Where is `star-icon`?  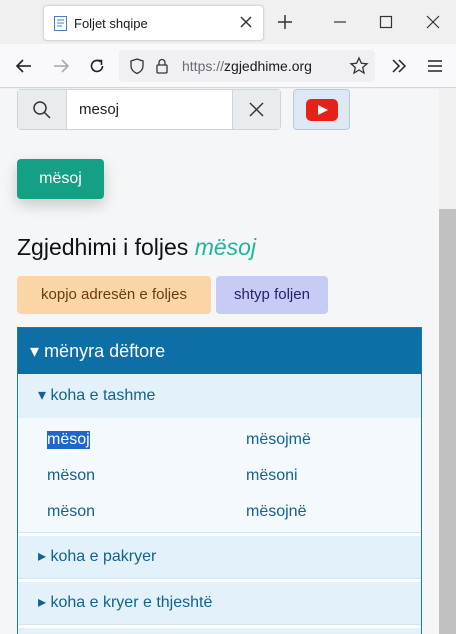 star-icon is located at coordinates (359, 66).